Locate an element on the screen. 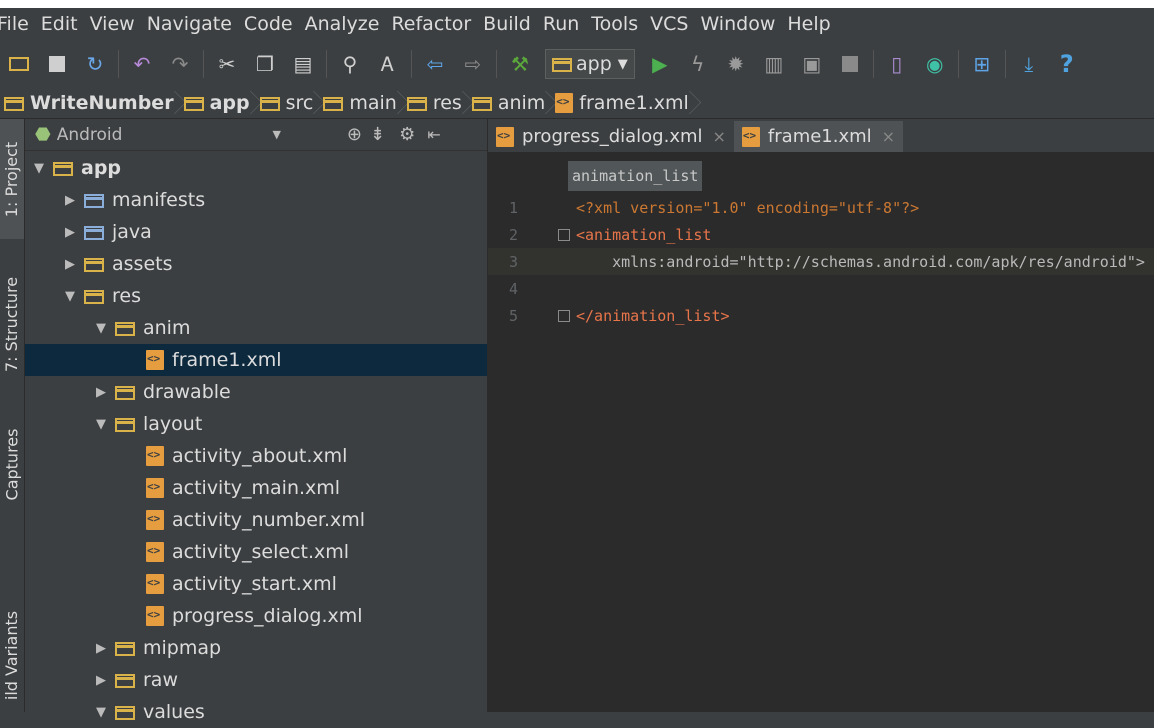 The image size is (1154, 728). tree-node-assets: ▶ assets is located at coordinates (256, 264).